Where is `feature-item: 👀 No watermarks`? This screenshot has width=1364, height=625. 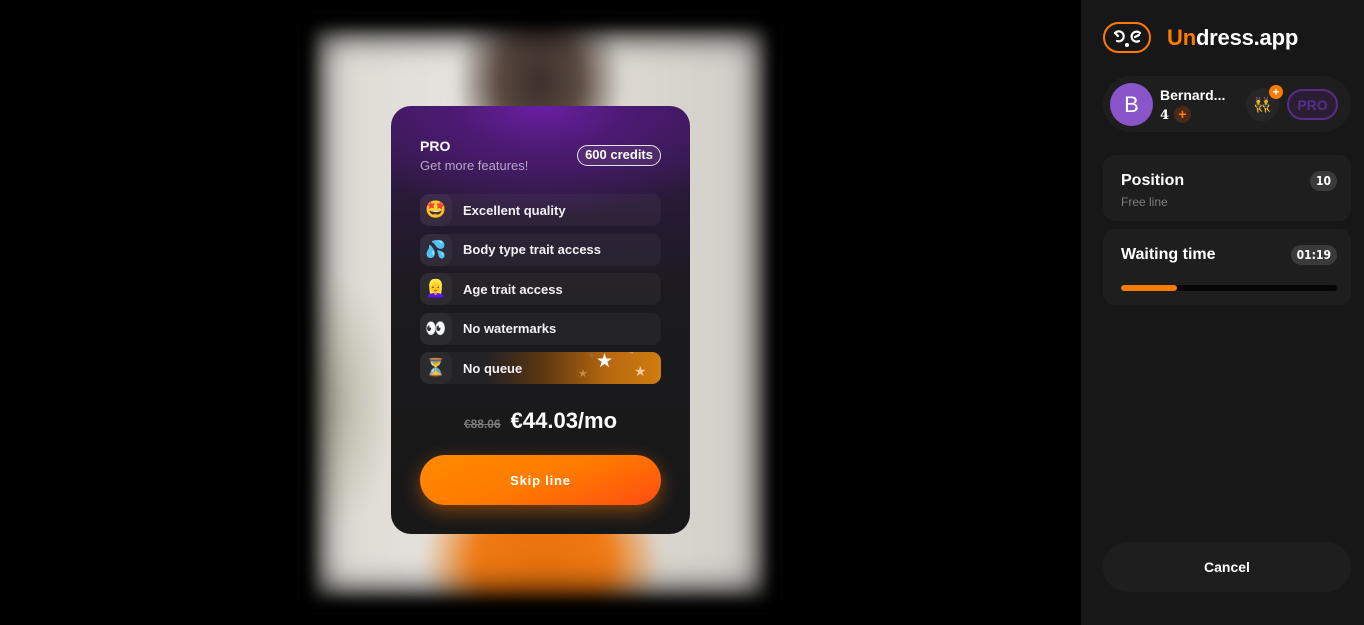 feature-item: 👀 No watermarks is located at coordinates (540, 328).